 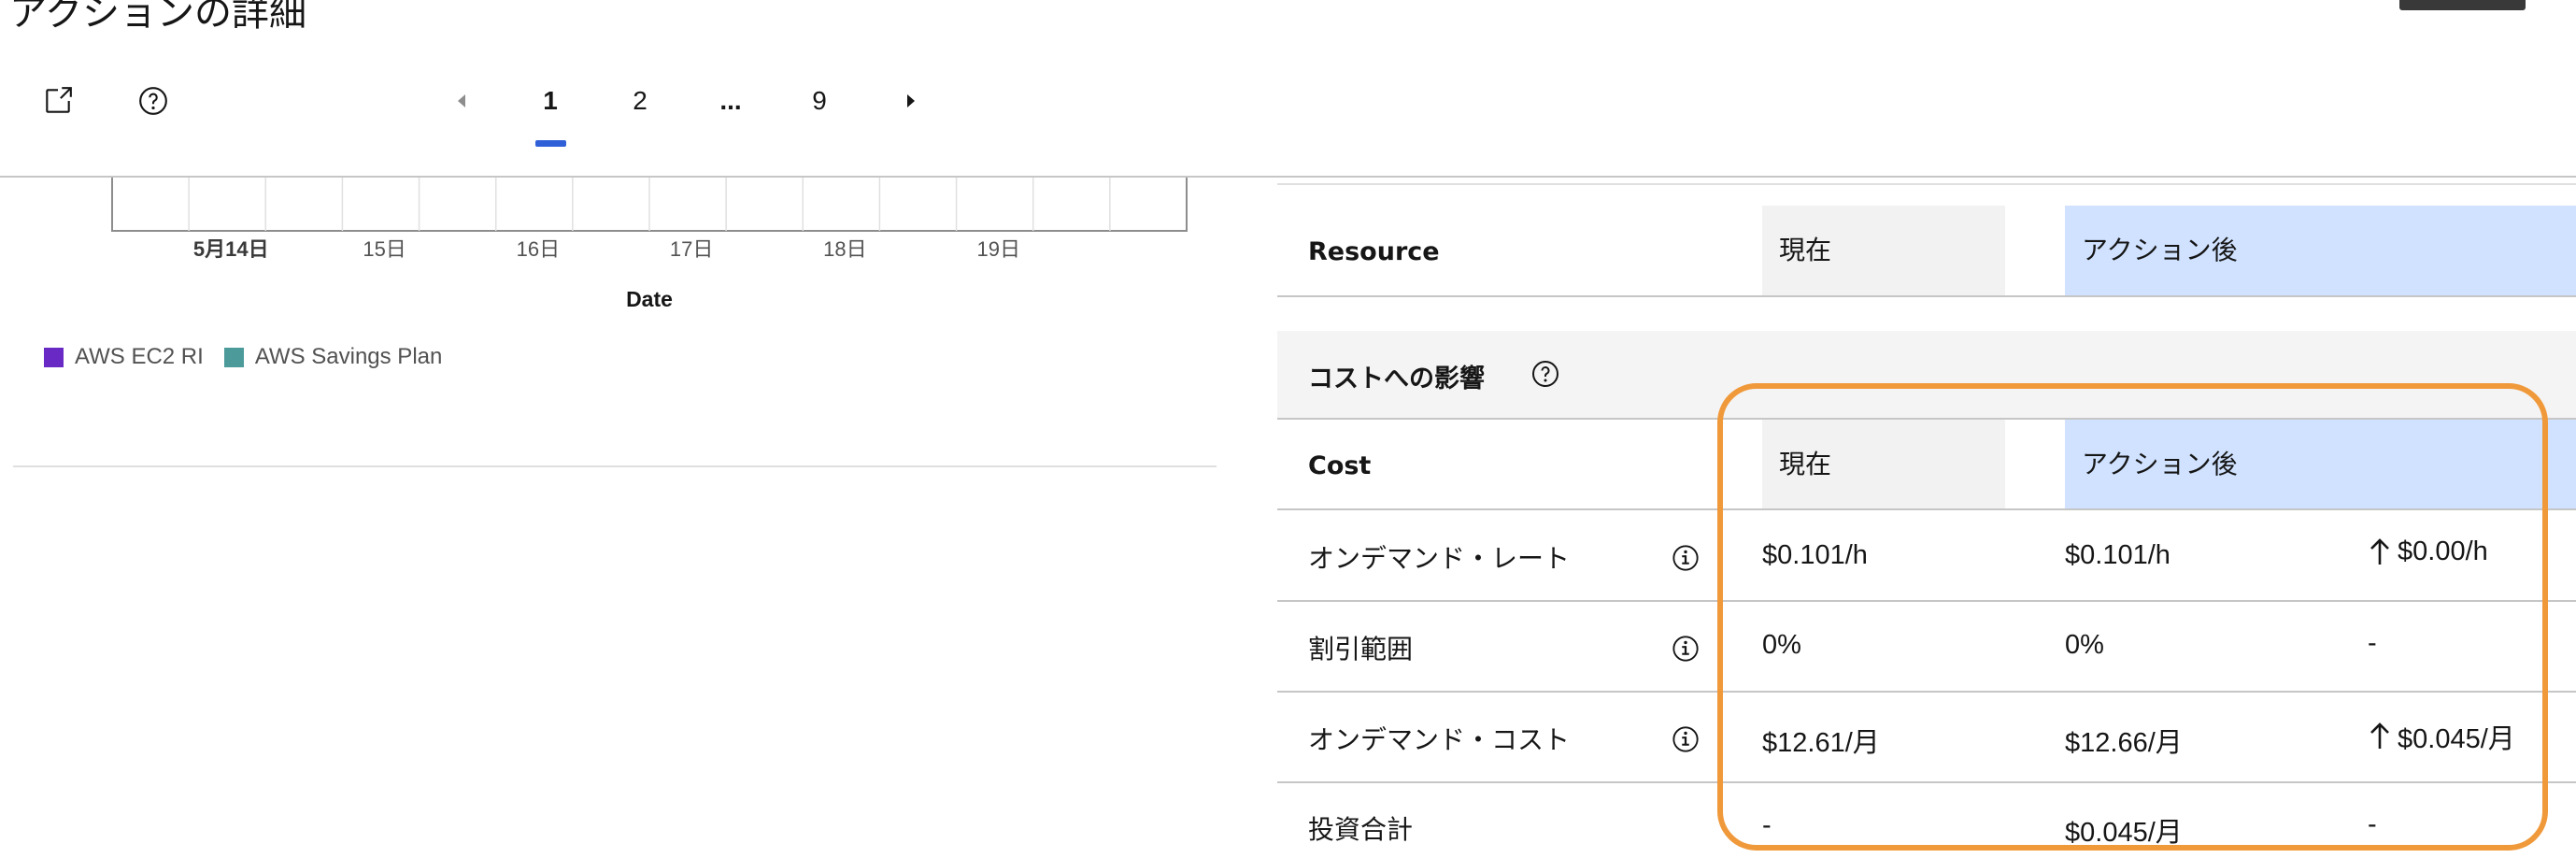 I want to click on launch-icon, so click(x=59, y=100).